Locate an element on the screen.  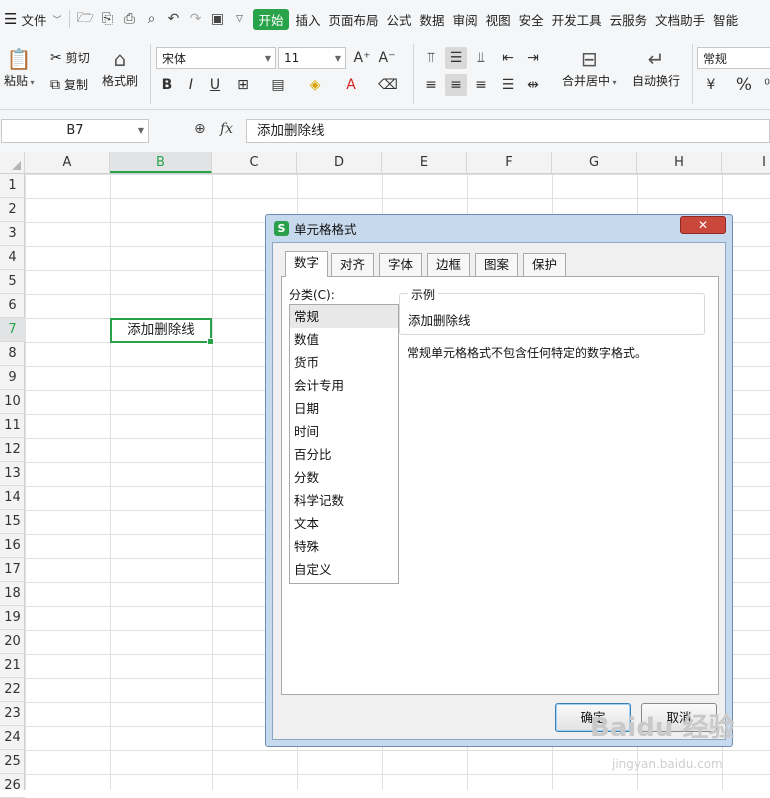
clear-format-icon: ⌫ is located at coordinates (388, 85).